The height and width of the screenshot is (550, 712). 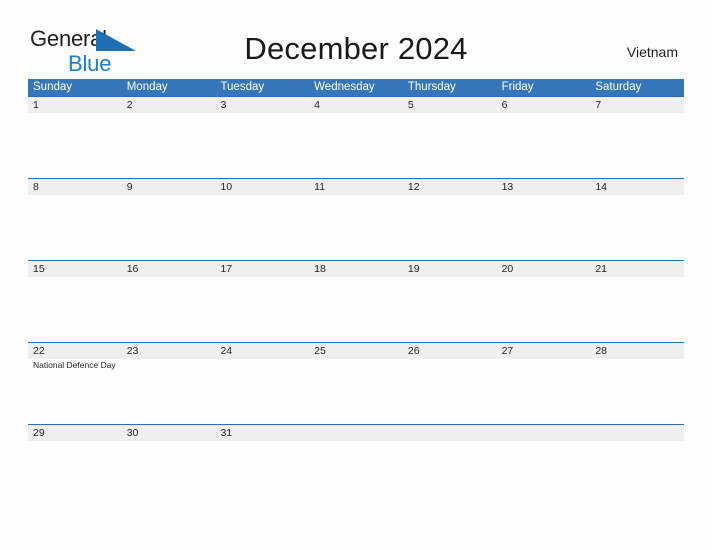 I want to click on day-cell-26: 26, so click(x=450, y=383).